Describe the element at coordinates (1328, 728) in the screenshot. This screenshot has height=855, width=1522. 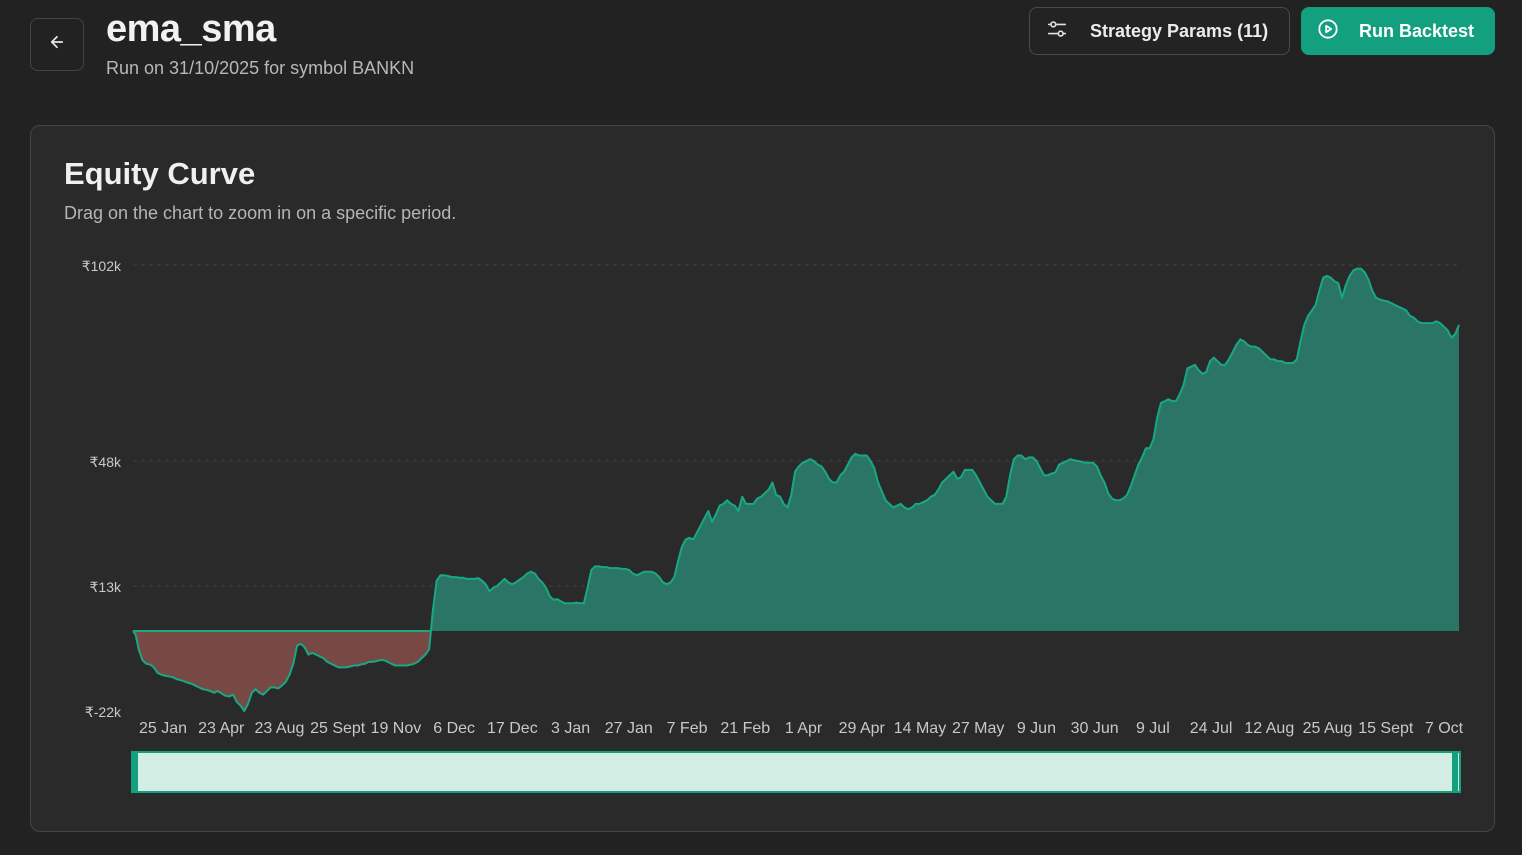
I see `x-tick-label: 25 Aug` at that location.